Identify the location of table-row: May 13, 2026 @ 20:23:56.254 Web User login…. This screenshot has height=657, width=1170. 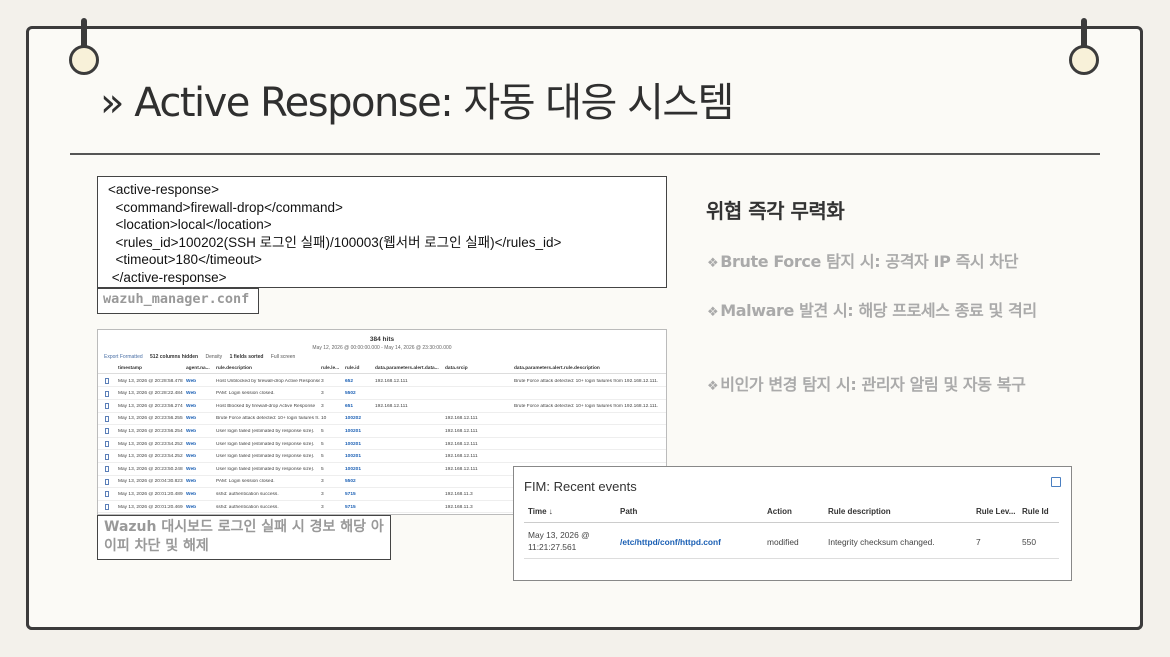
(382, 431).